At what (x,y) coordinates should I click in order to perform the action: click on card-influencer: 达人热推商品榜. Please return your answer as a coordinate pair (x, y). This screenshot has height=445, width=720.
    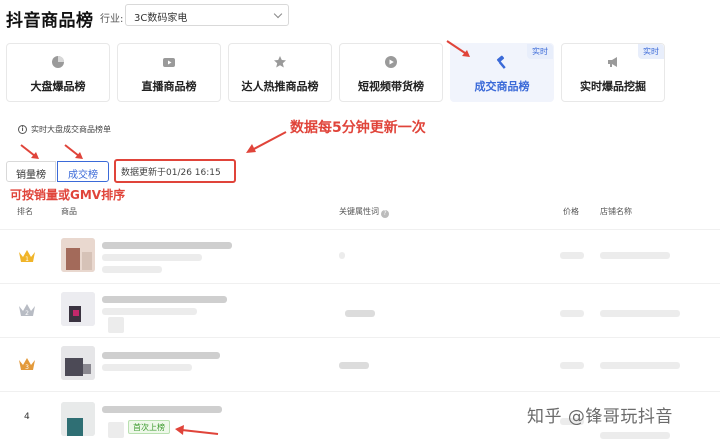
    Looking at the image, I should click on (280, 72).